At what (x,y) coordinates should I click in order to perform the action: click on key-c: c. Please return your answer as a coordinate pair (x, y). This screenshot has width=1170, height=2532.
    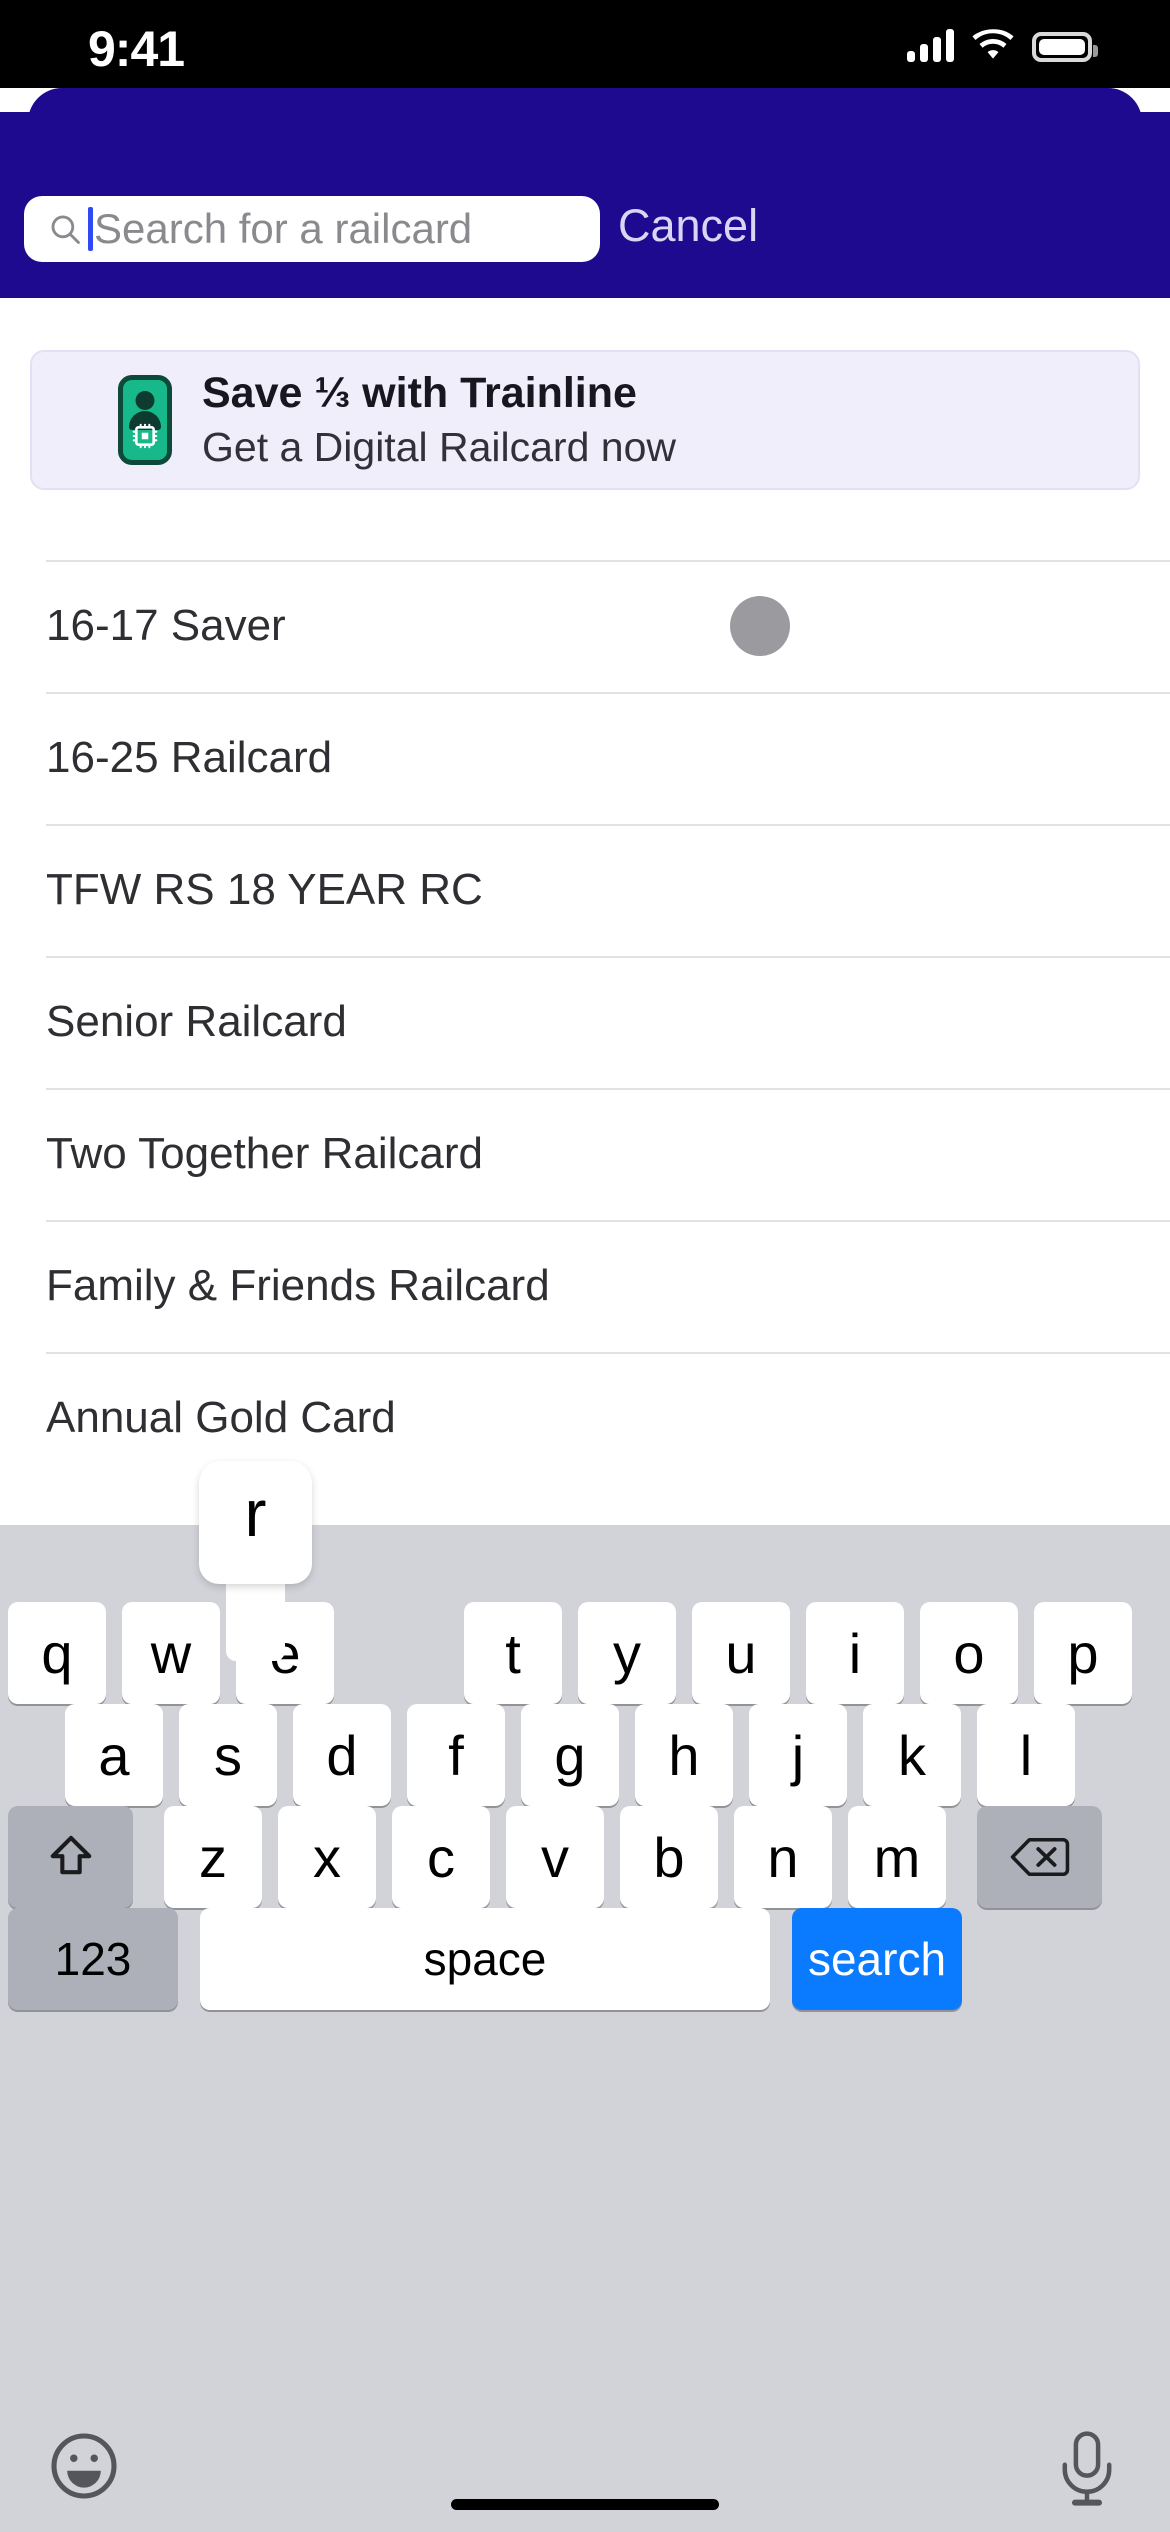
    Looking at the image, I should click on (441, 1857).